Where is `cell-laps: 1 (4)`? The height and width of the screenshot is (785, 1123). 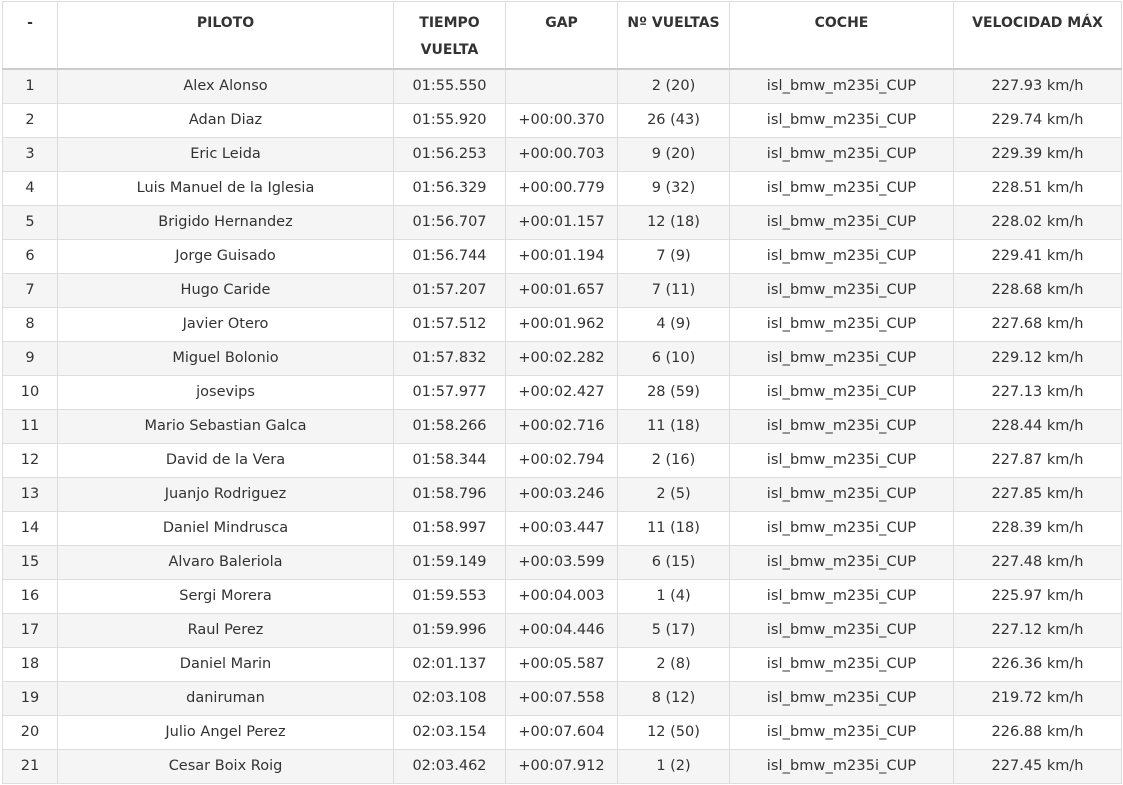 cell-laps: 1 (4) is located at coordinates (673, 596).